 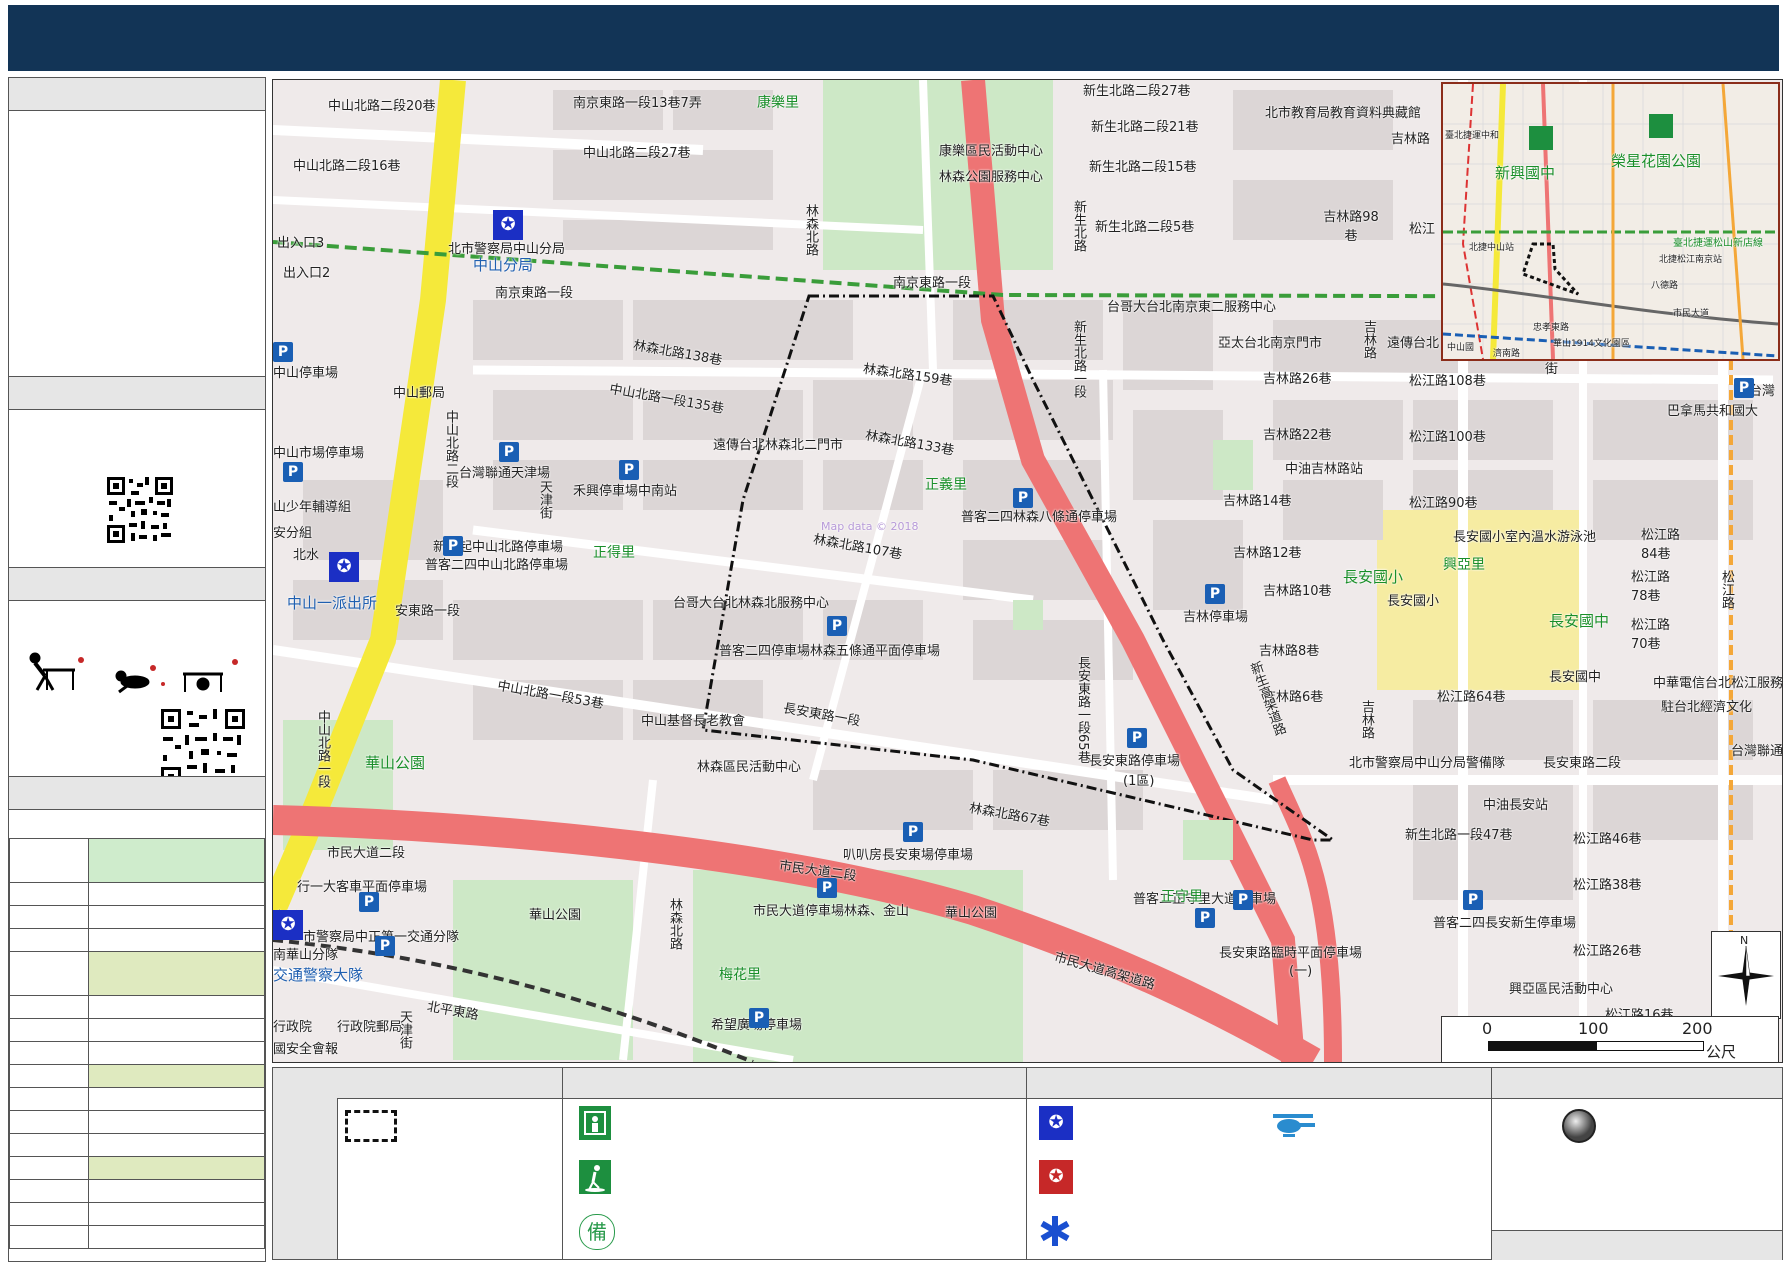 I want to click on boundary-symbol, so click(x=371, y=1126).